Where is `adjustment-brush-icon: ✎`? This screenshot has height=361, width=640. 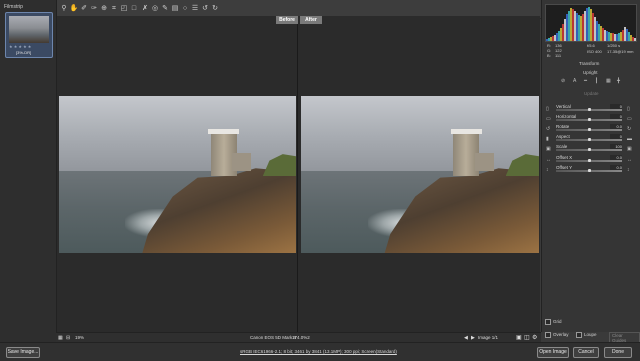 adjustment-brush-icon: ✎ is located at coordinates (165, 9).